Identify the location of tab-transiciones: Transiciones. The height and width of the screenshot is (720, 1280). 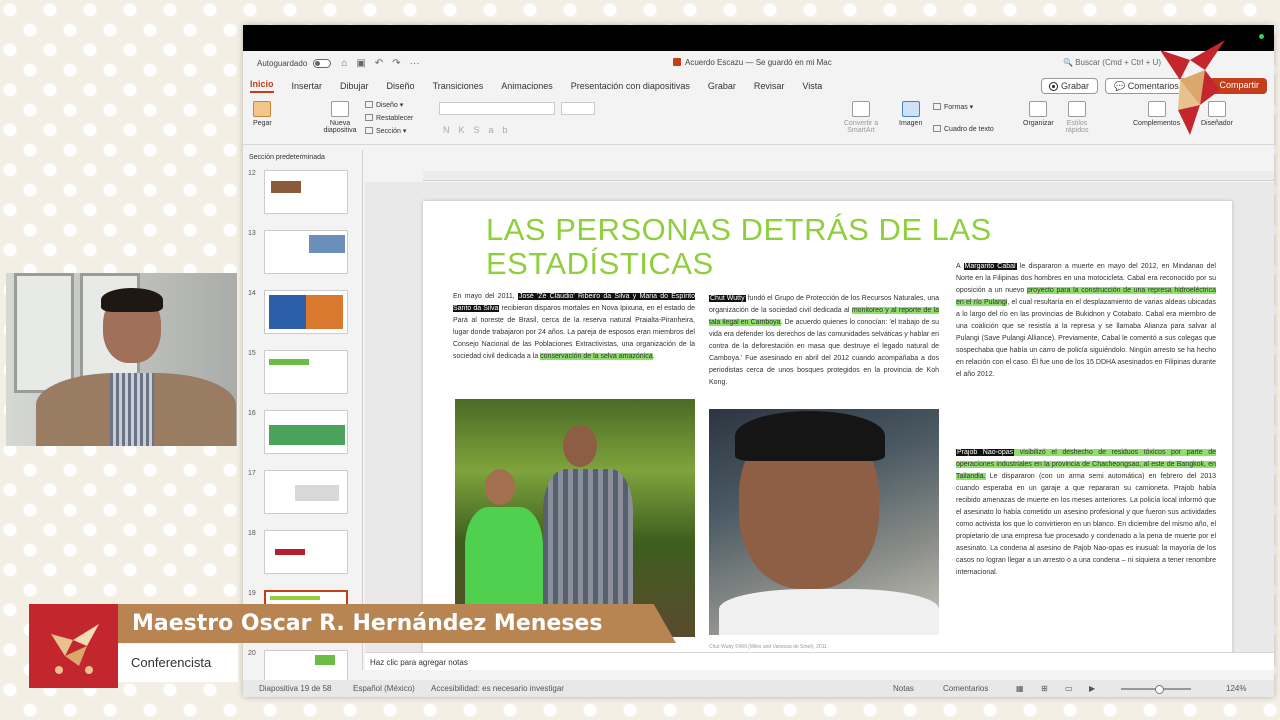
(458, 86).